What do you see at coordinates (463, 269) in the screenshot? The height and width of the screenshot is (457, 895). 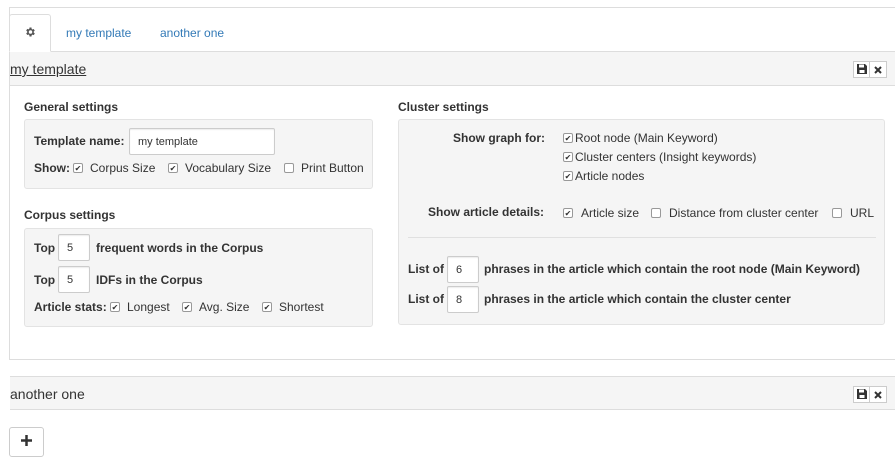 I see `root-phrases-input` at bounding box center [463, 269].